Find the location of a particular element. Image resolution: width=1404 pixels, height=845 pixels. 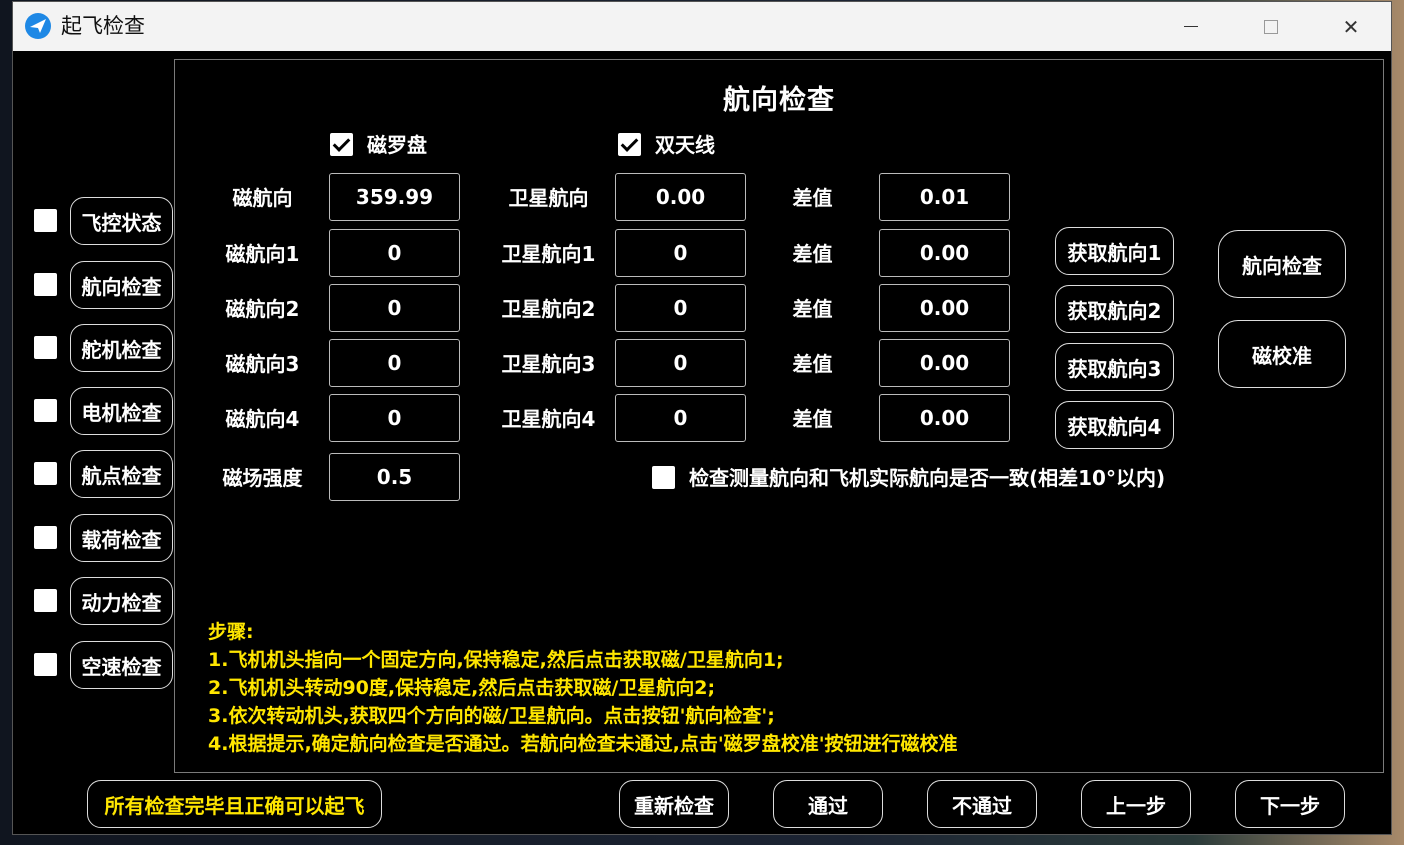

minimize-button is located at coordinates (1191, 26).